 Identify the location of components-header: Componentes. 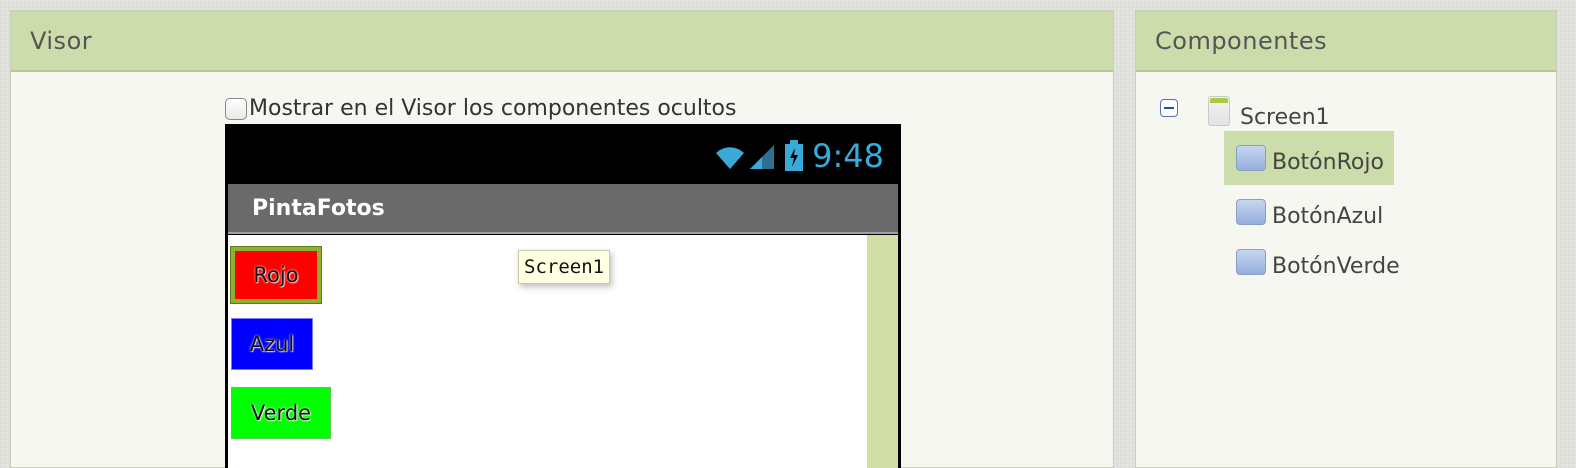
(1346, 41).